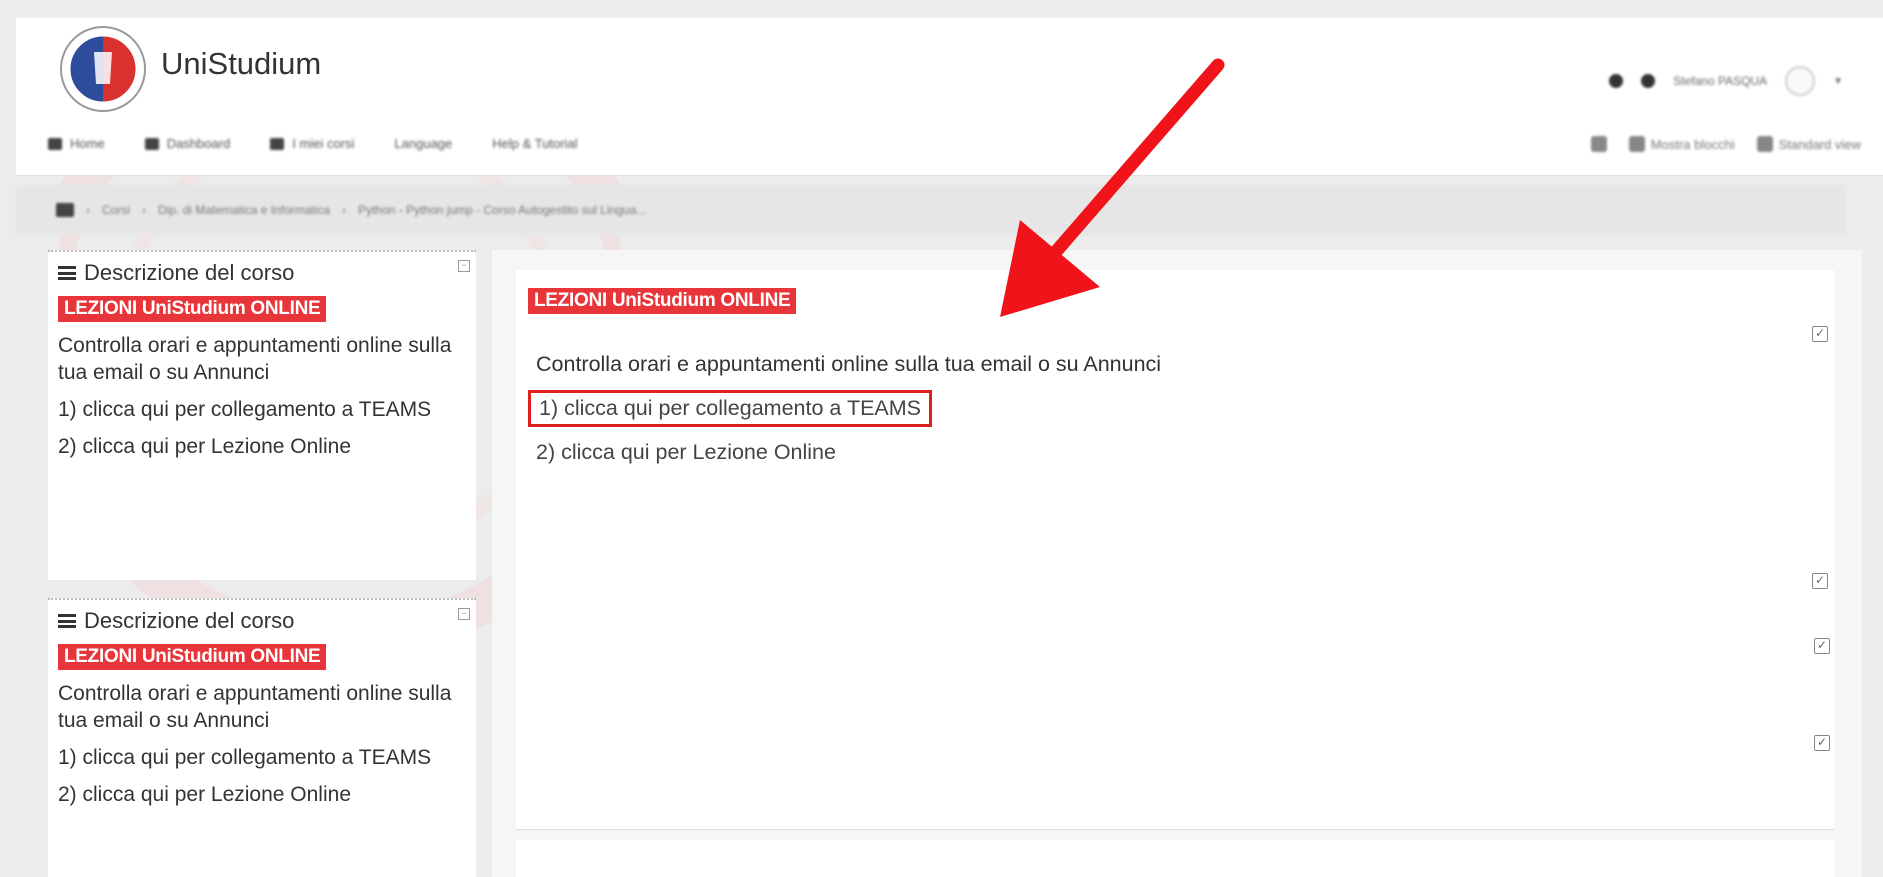  What do you see at coordinates (423, 143) in the screenshot?
I see `nav-language: Language` at bounding box center [423, 143].